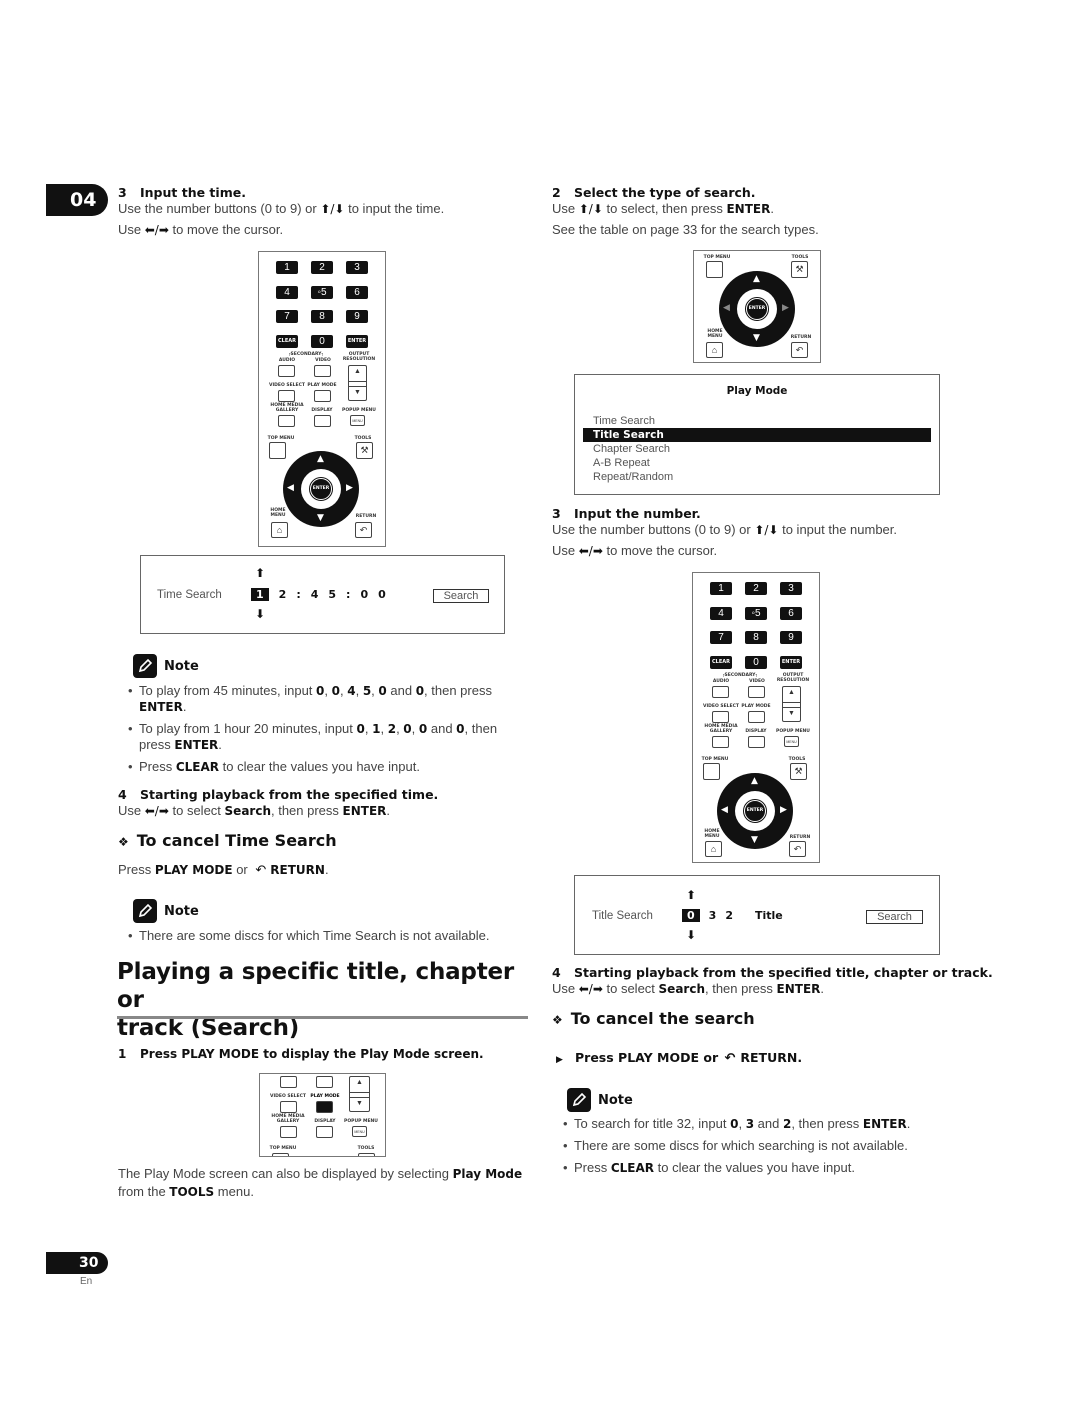  What do you see at coordinates (324, 1107) in the screenshot?
I see `play-mode-button-highlighted` at bounding box center [324, 1107].